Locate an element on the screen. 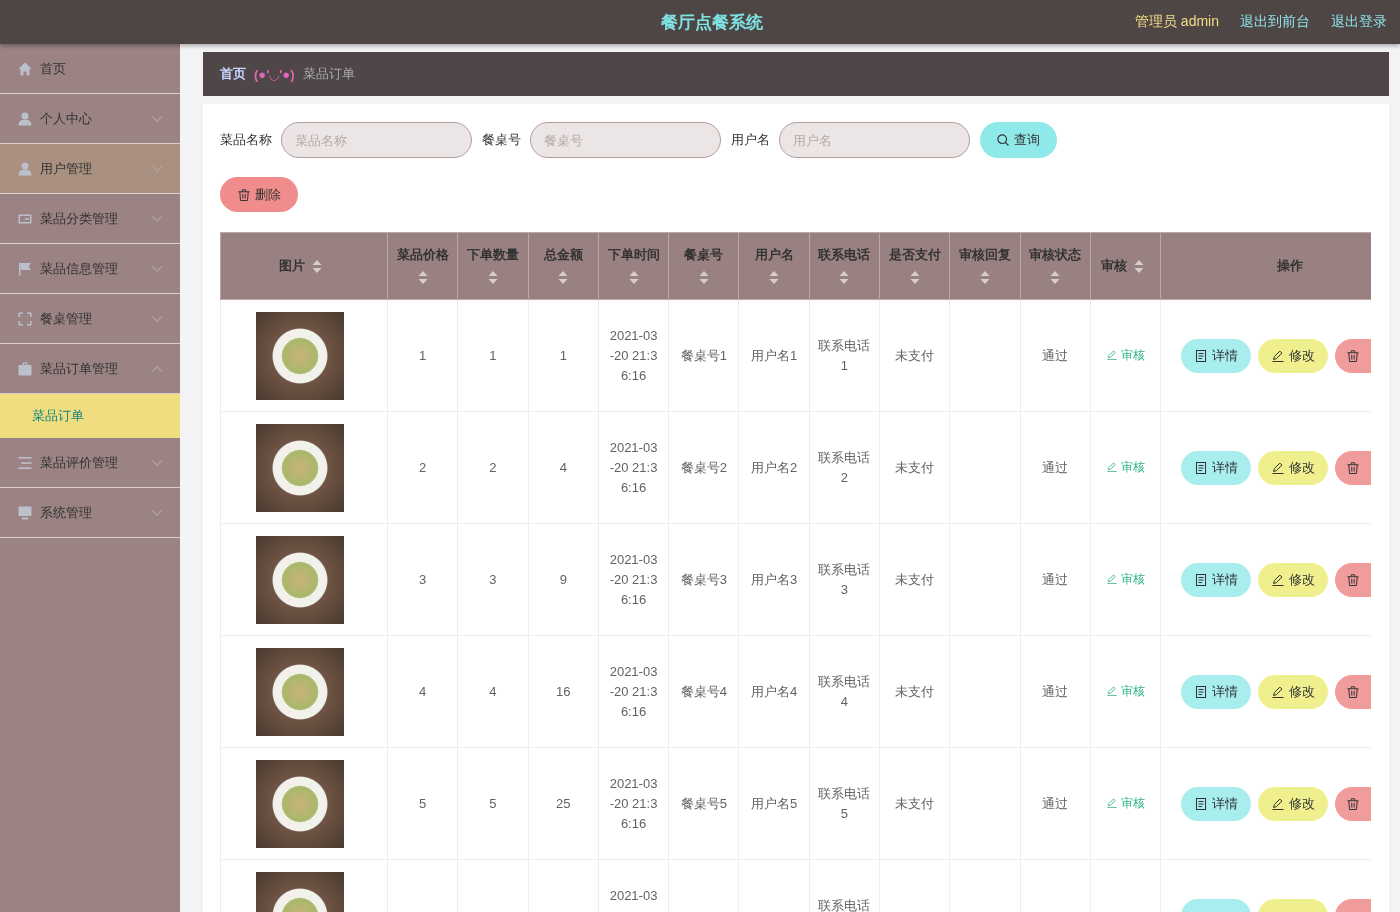  sidebar-item: 菜品信息管理 is located at coordinates (90, 269).